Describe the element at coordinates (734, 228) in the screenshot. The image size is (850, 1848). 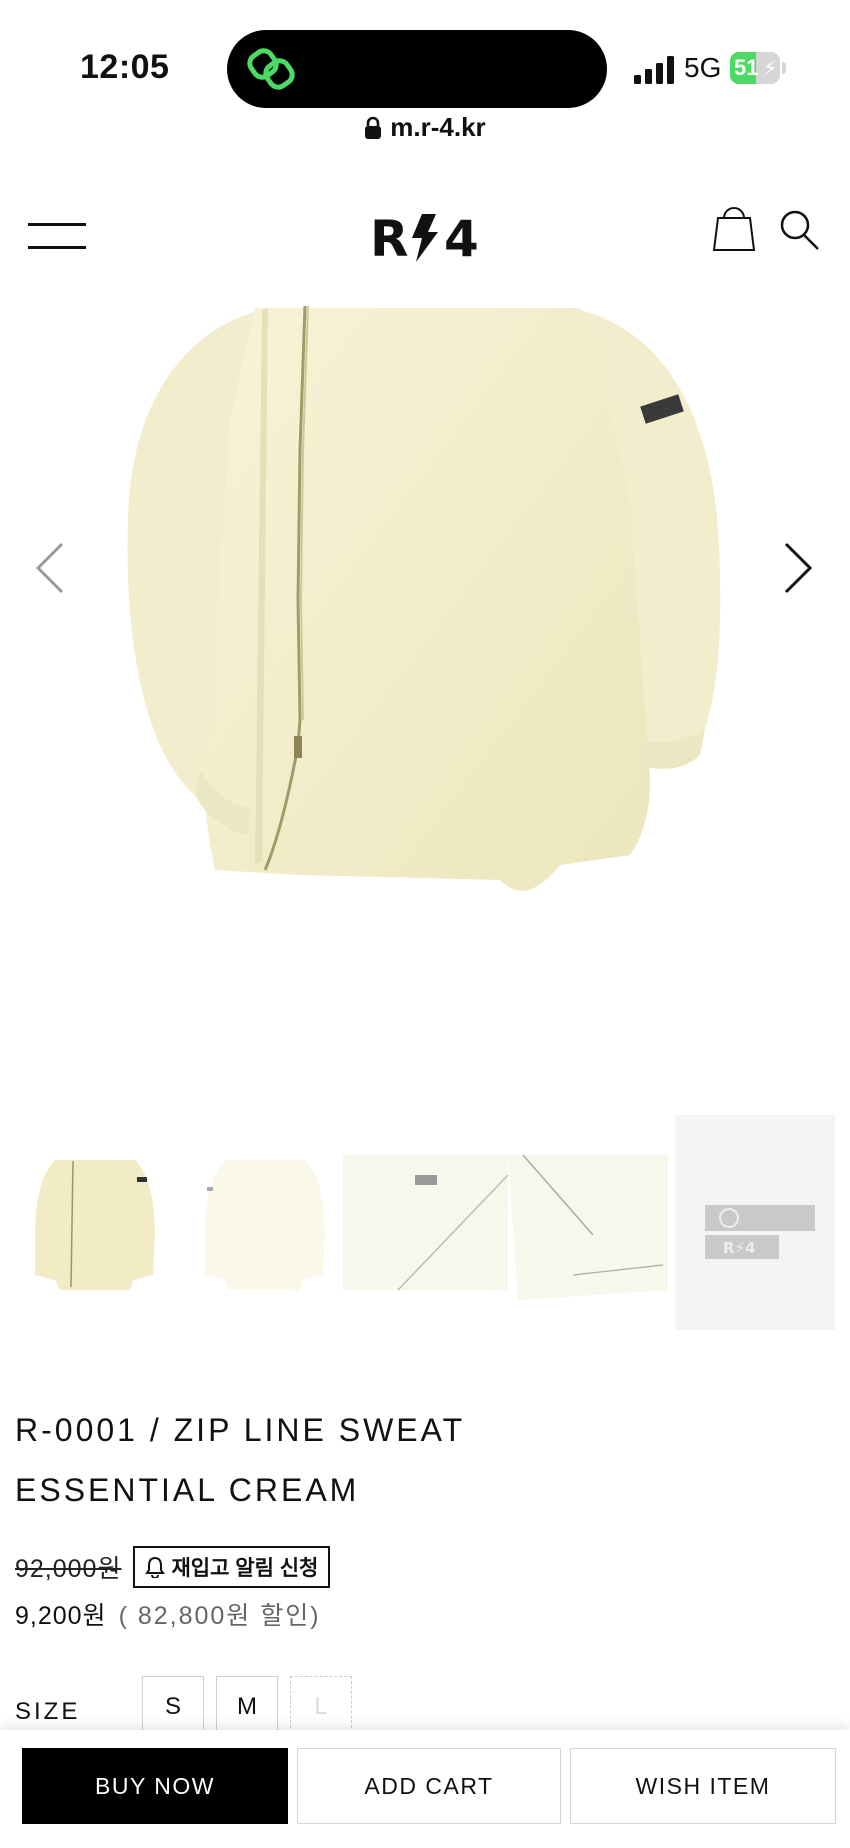
I see `shopping-bag-icon` at that location.